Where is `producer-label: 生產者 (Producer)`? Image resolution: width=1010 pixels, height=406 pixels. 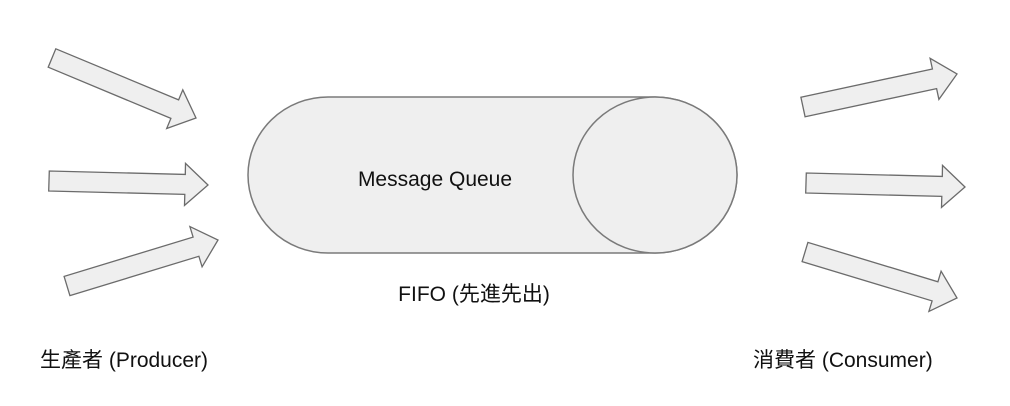 producer-label: 生產者 (Producer) is located at coordinates (124, 360).